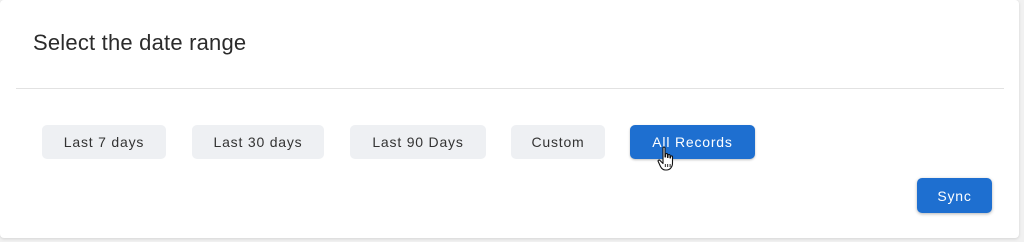  Describe the element at coordinates (140, 42) in the screenshot. I see `dialog-title: Select the date range` at that location.